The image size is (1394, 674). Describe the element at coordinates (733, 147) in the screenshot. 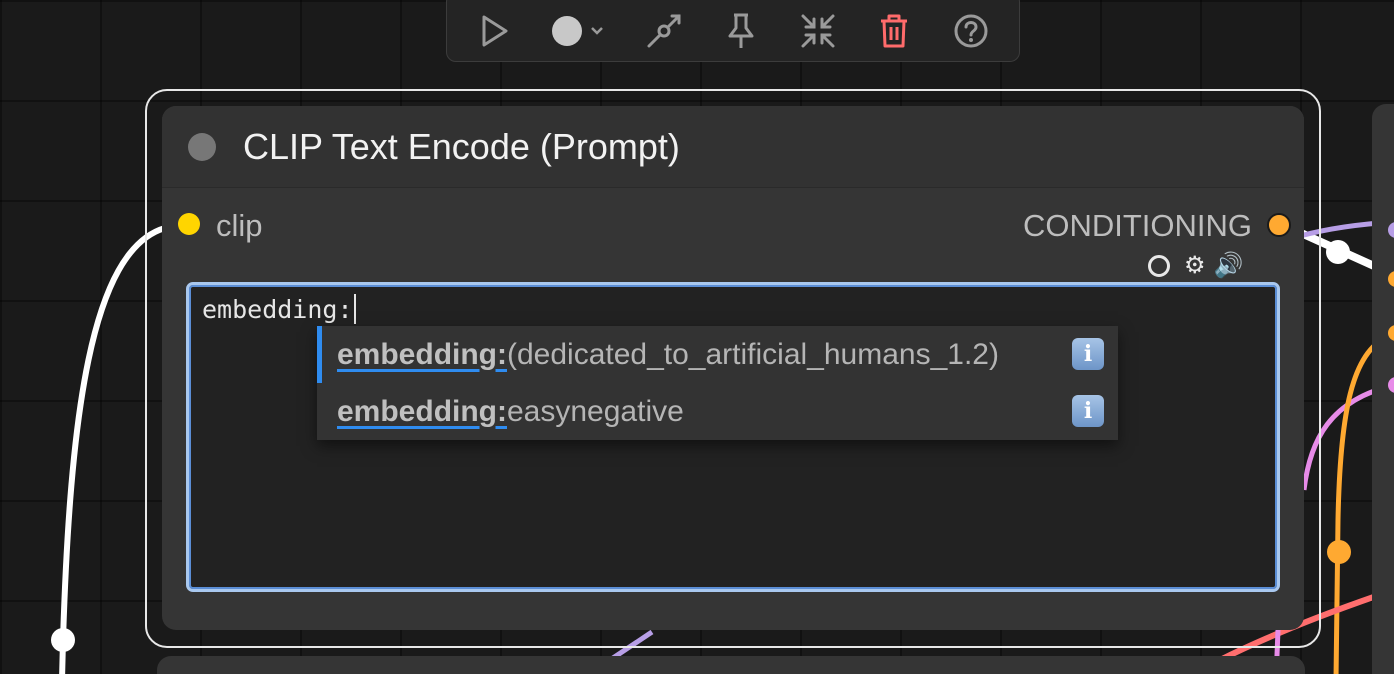

I see `node-header: CLIP Text Encode (Prompt)` at that location.